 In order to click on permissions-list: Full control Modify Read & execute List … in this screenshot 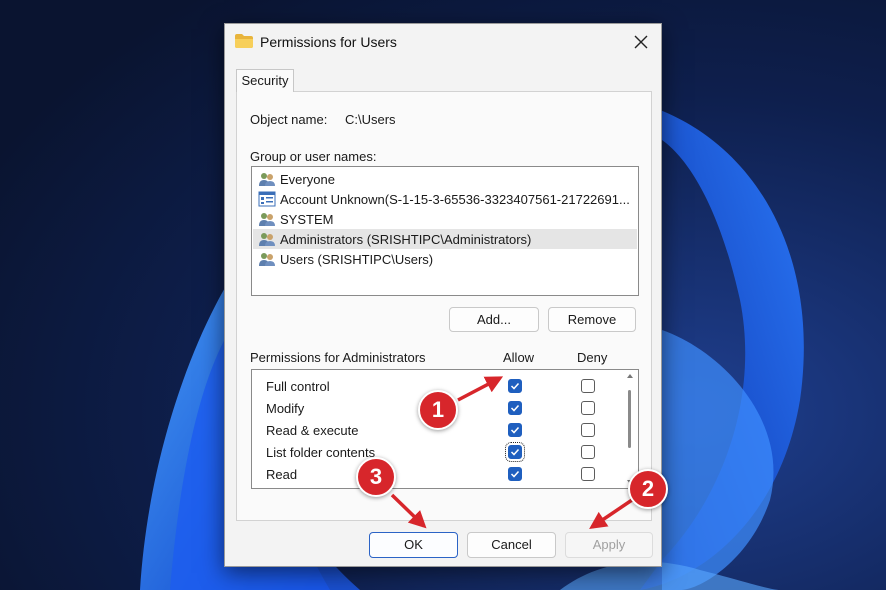, I will do `click(445, 429)`.